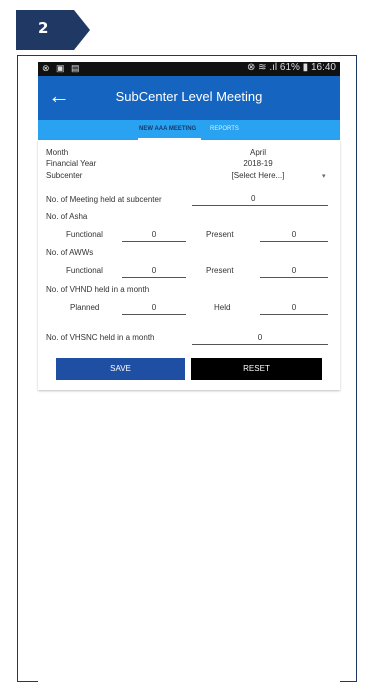  Describe the element at coordinates (71, 163) in the screenshot. I see `financial-year-label: Financial Year` at that location.